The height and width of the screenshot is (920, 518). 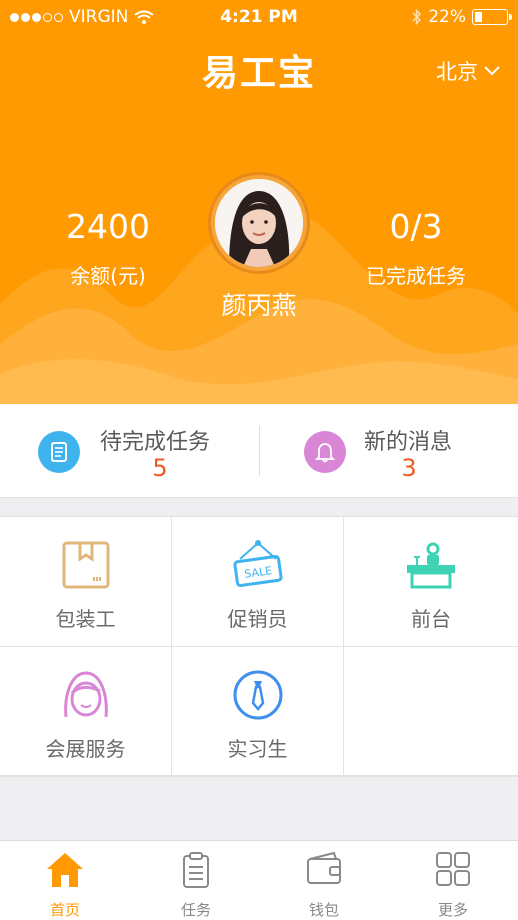 What do you see at coordinates (259, 880) in the screenshot?
I see `bottom-tab-bar: 首页 任务 钱包 更多` at bounding box center [259, 880].